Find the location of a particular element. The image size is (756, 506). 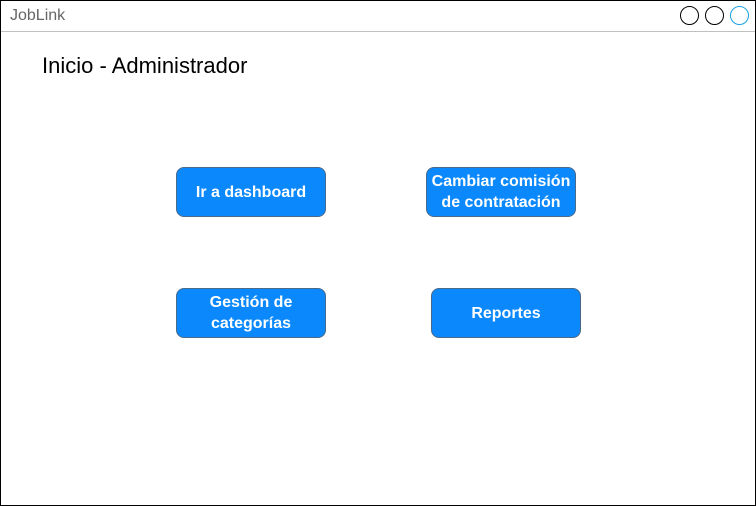

window-control-circle-3-icon is located at coordinates (739, 15).